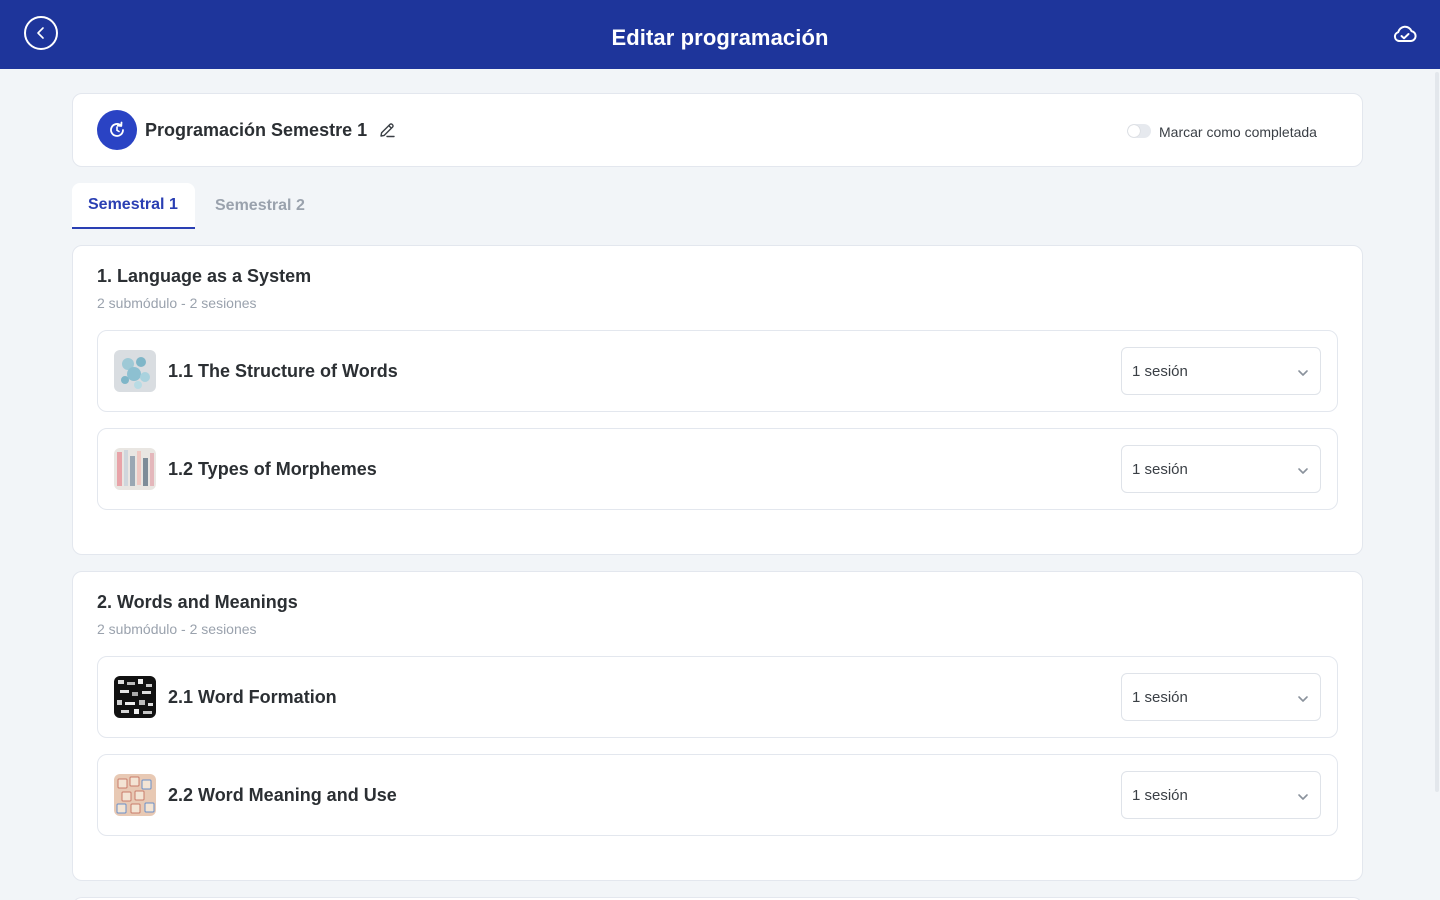 Image resolution: width=1440 pixels, height=900 pixels. I want to click on program-name: Programación Semestre 1, so click(256, 130).